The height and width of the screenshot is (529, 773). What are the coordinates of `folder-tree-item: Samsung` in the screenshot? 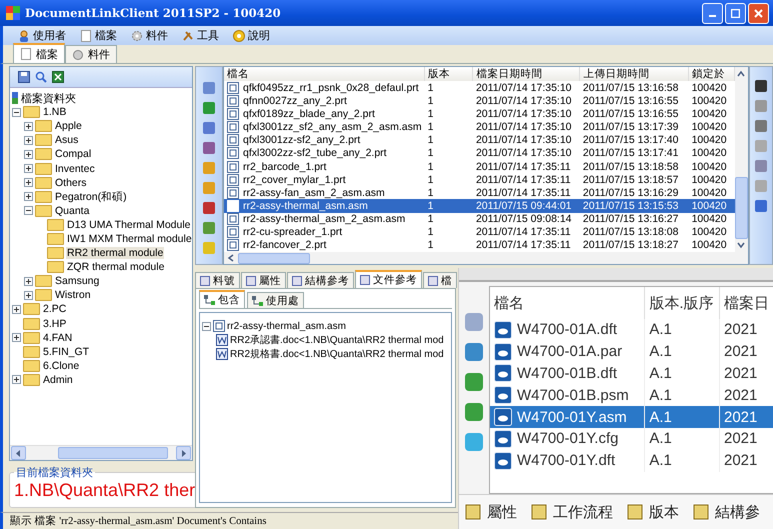 It's located at (77, 281).